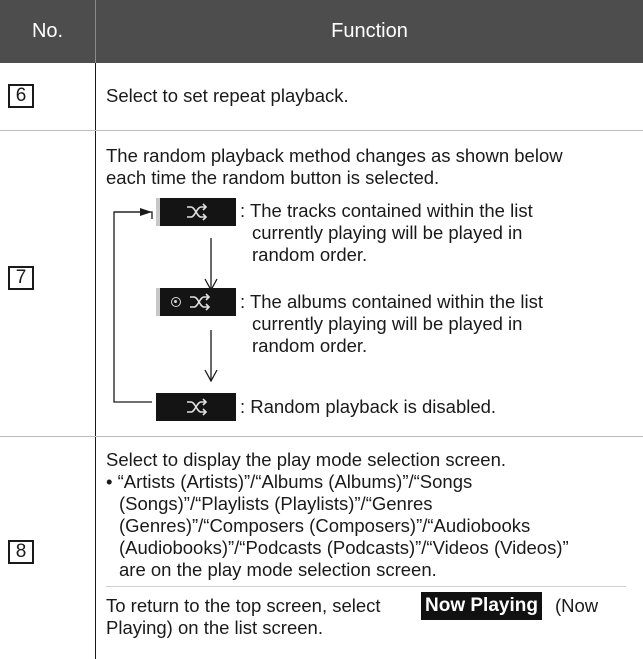  Describe the element at coordinates (133, 307) in the screenshot. I see `return-path-line` at that location.